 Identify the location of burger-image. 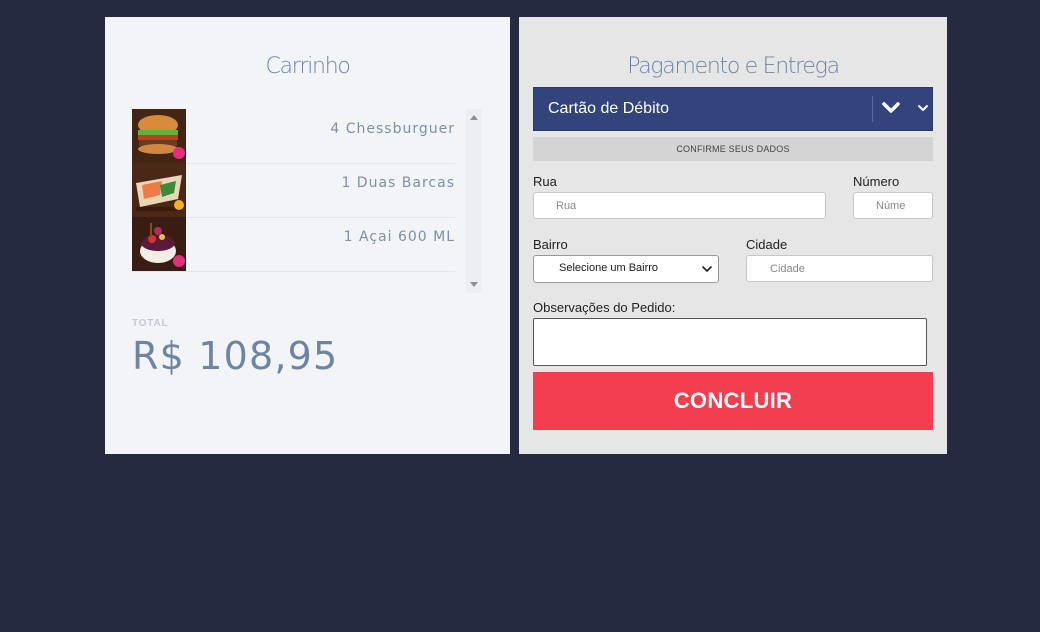
(159, 136).